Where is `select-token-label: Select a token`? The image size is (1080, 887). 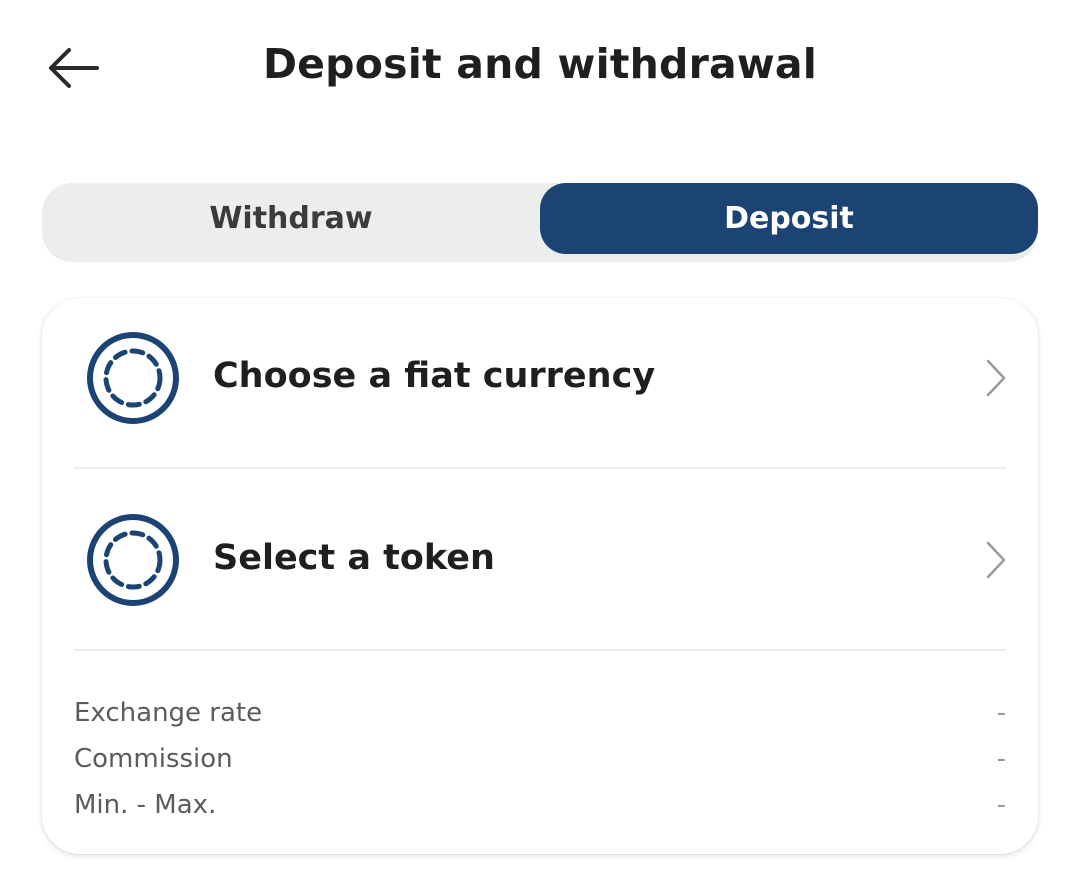
select-token-label: Select a token is located at coordinates (354, 558).